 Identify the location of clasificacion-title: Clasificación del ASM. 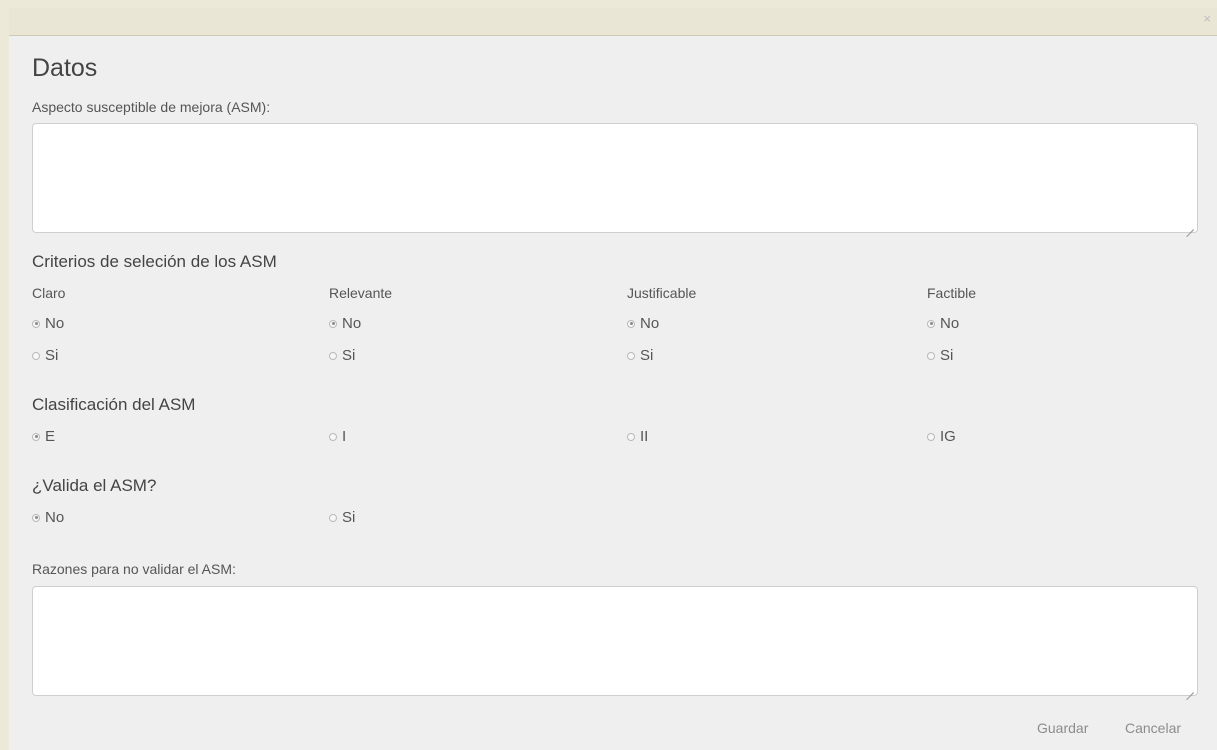
(114, 404).